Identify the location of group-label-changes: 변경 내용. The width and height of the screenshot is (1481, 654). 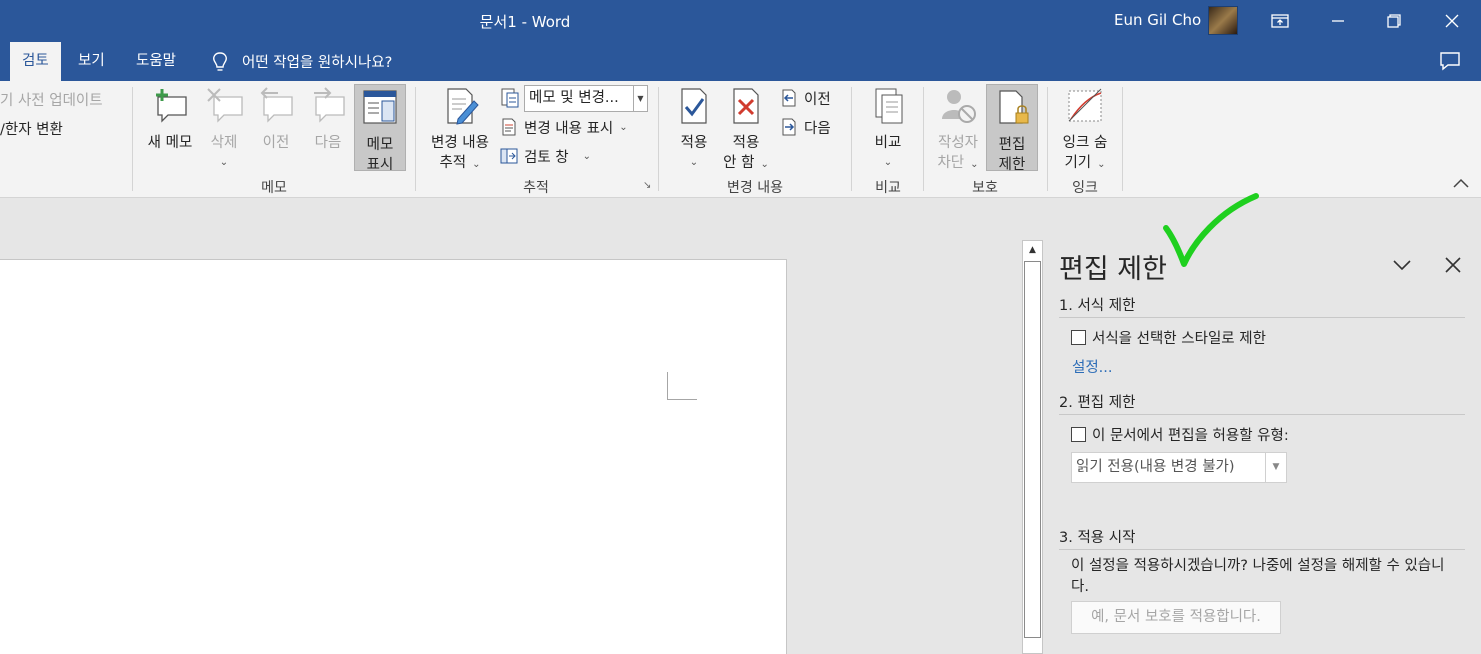
(755, 188).